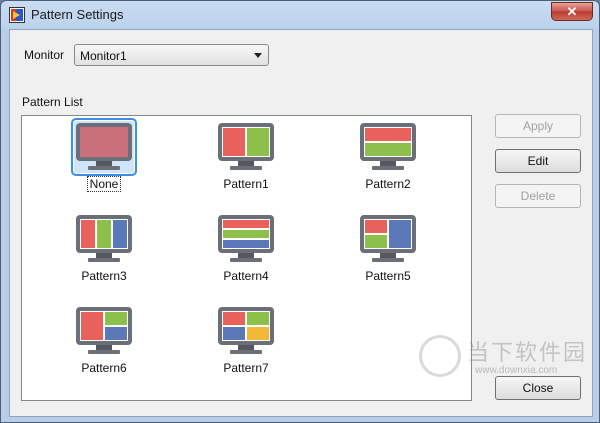 Image resolution: width=600 pixels, height=423 pixels. What do you see at coordinates (246, 368) in the screenshot?
I see `pattern-item-label: Pattern7` at bounding box center [246, 368].